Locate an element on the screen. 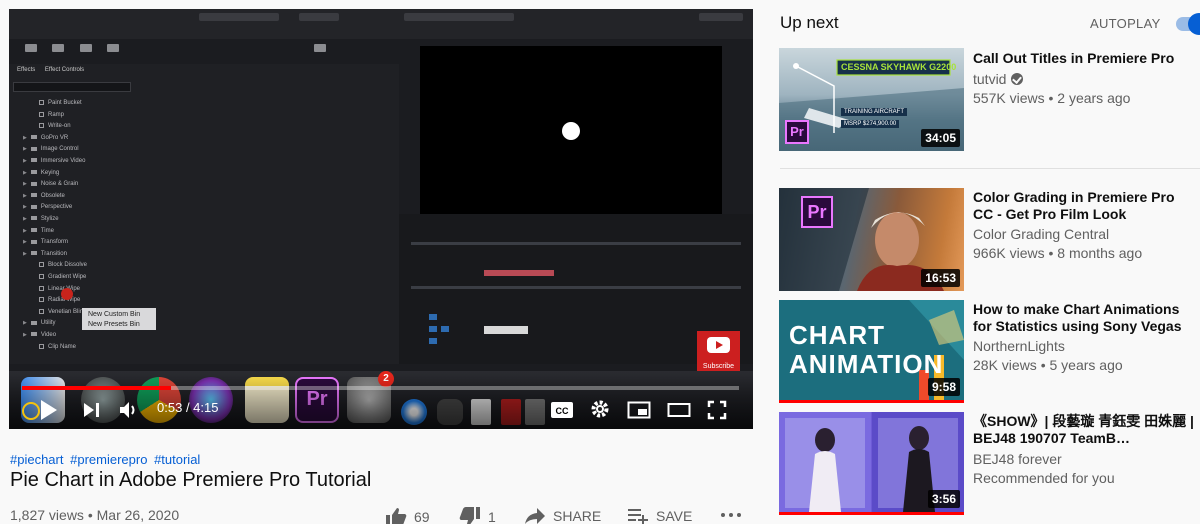  effects-label: Transition is located at coordinates (53, 253).